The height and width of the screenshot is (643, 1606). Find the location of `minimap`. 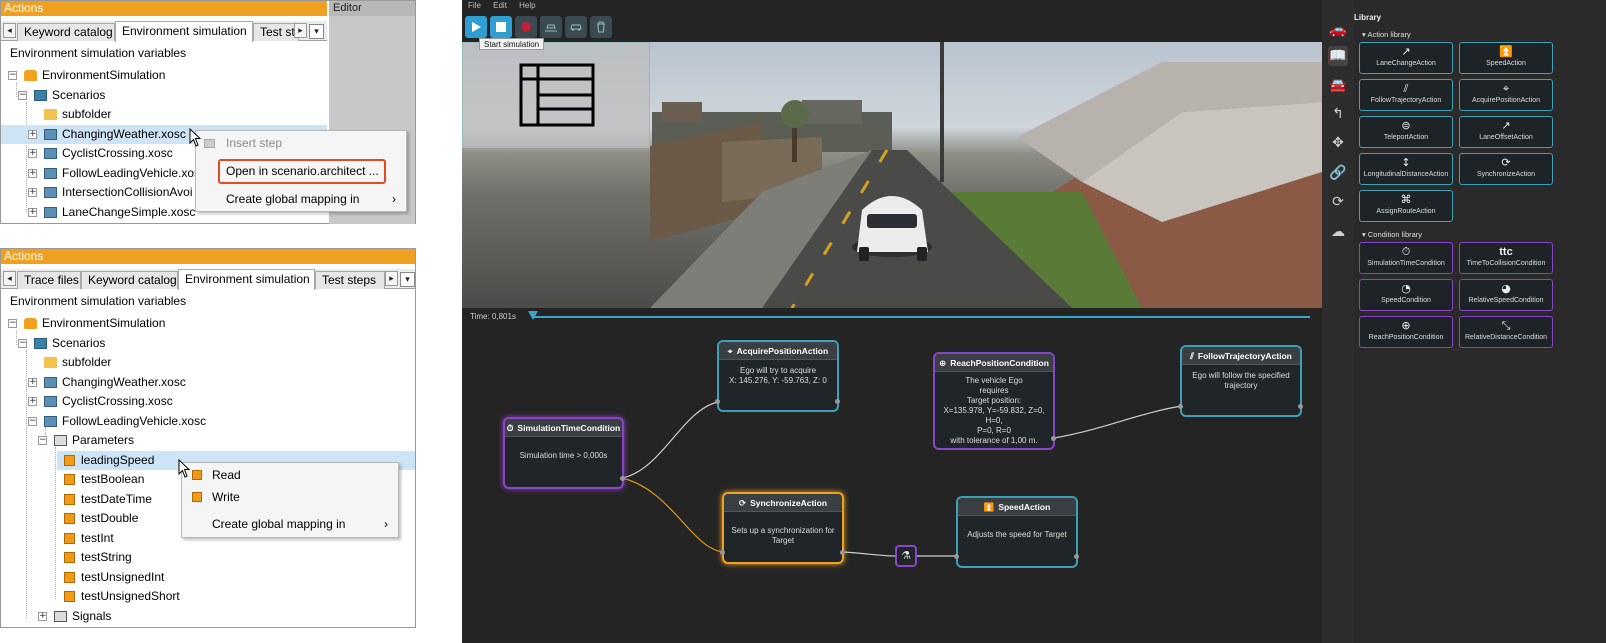

minimap is located at coordinates (556, 95).